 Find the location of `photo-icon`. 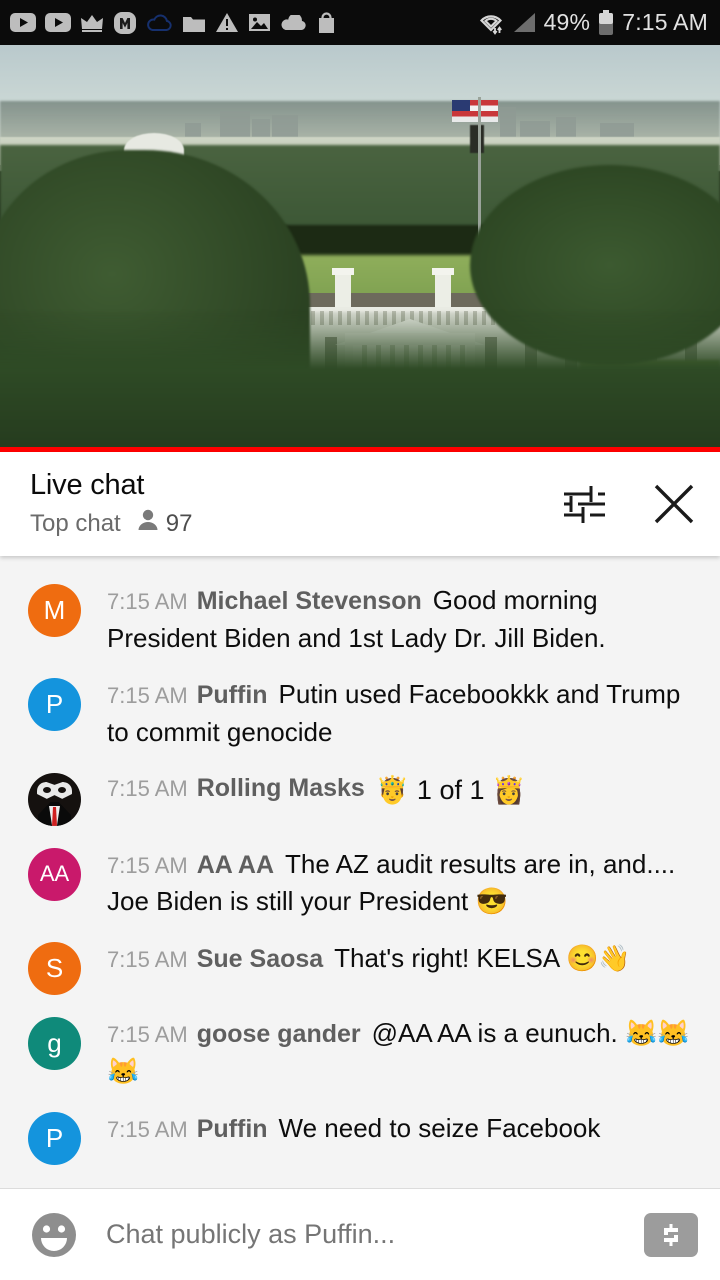

photo-icon is located at coordinates (259, 22).